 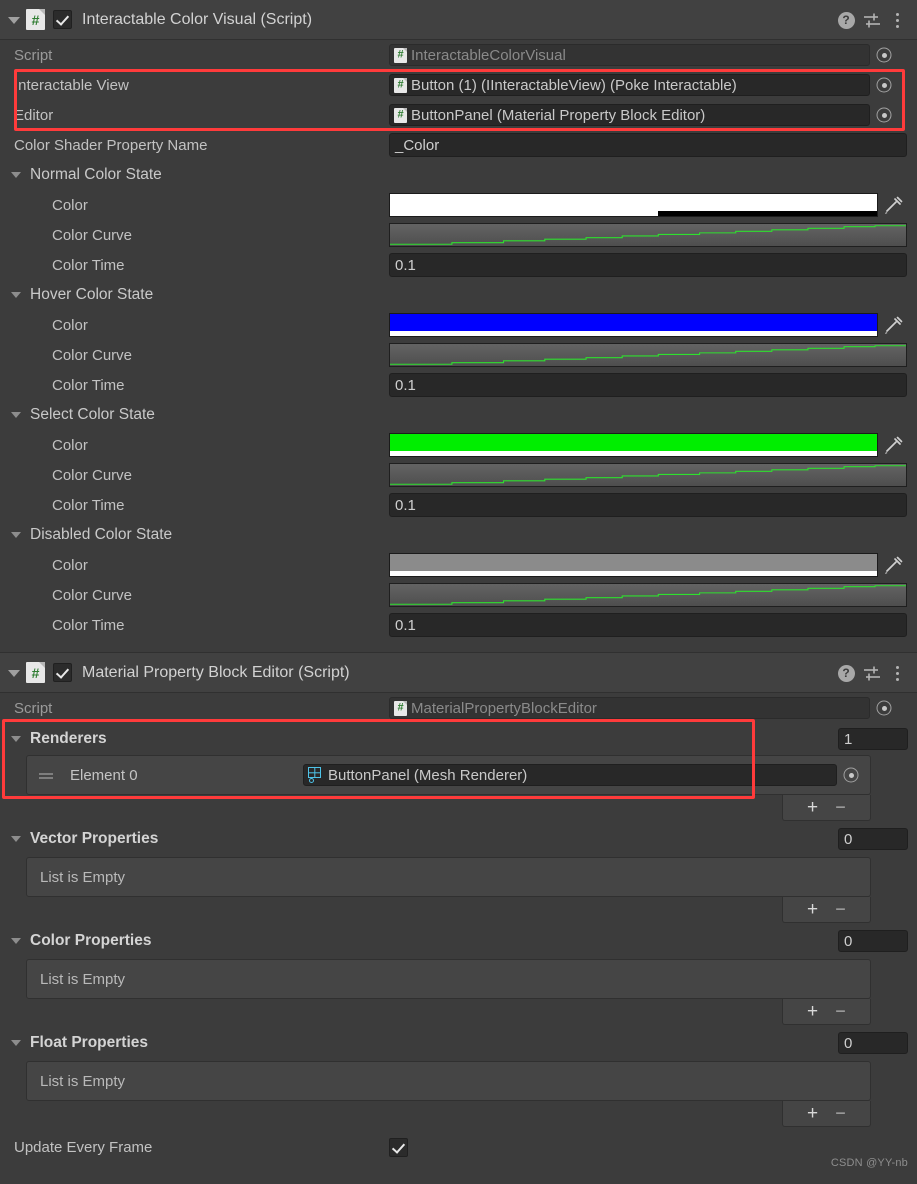 What do you see at coordinates (841, 910) in the screenshot?
I see `remove-vector-property-button: −` at bounding box center [841, 910].